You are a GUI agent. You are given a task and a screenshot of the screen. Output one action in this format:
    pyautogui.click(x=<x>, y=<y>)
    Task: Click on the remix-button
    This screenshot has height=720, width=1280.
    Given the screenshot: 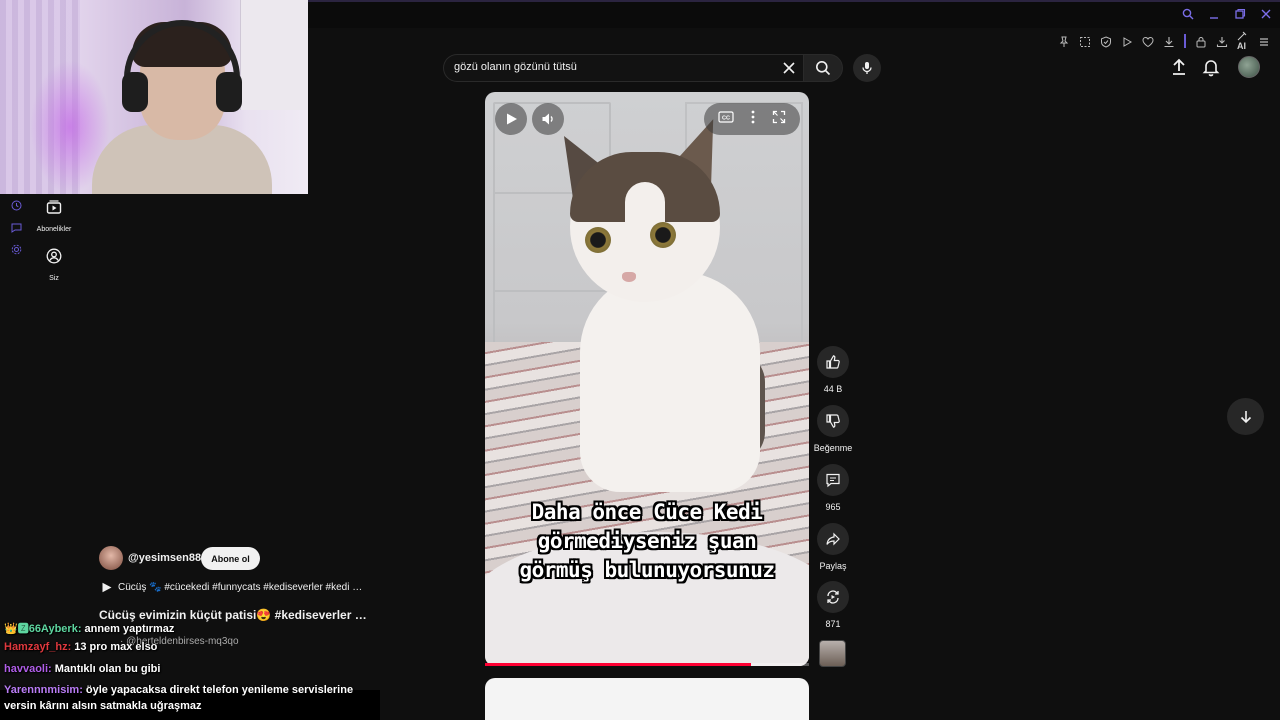 What is the action you would take?
    pyautogui.click(x=833, y=597)
    